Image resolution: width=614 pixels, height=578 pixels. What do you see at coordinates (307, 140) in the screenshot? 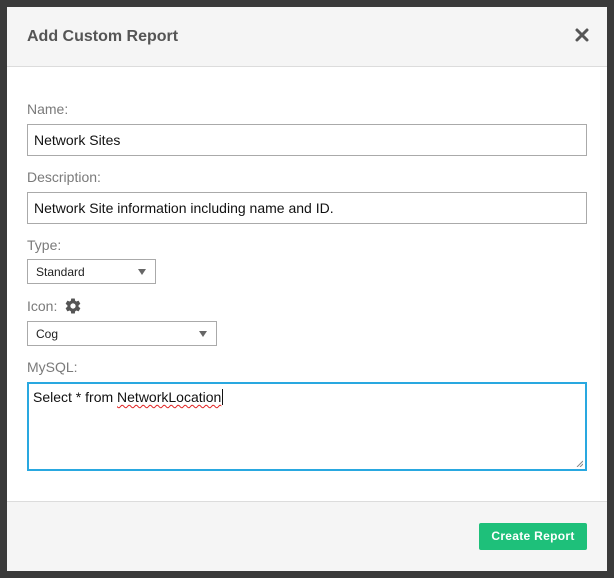
I see `name-input: Network Sites` at bounding box center [307, 140].